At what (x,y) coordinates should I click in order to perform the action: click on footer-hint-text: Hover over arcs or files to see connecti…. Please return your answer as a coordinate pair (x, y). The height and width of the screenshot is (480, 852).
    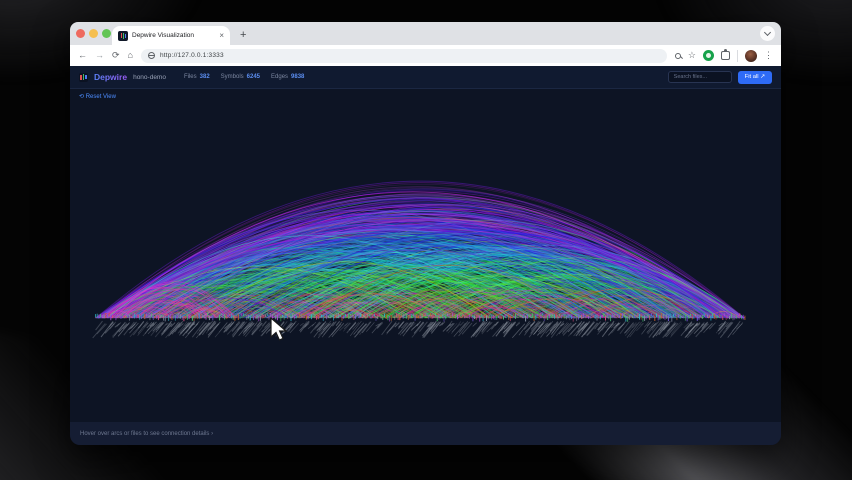
    Looking at the image, I should click on (147, 433).